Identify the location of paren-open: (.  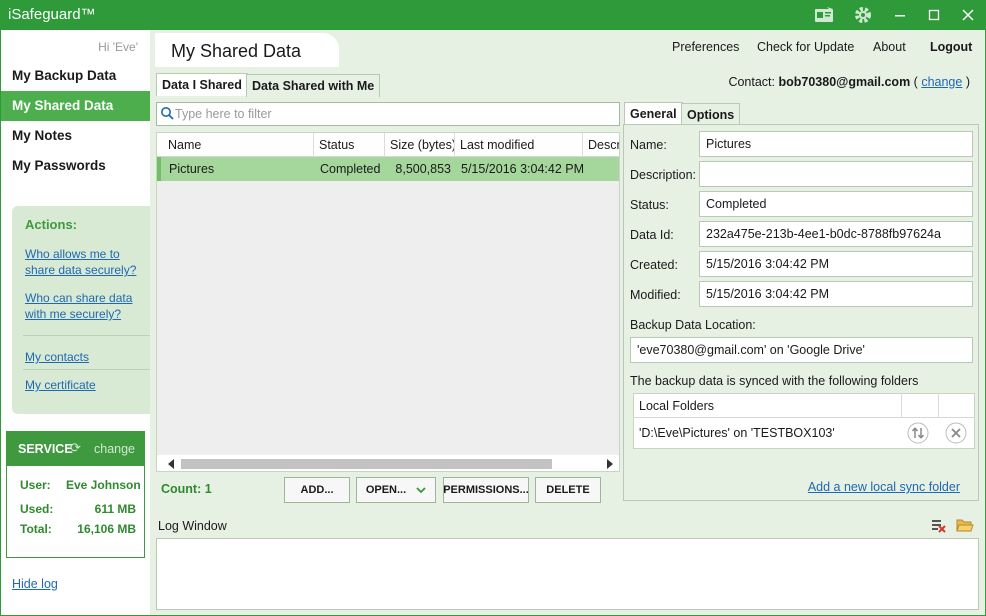
(915, 82).